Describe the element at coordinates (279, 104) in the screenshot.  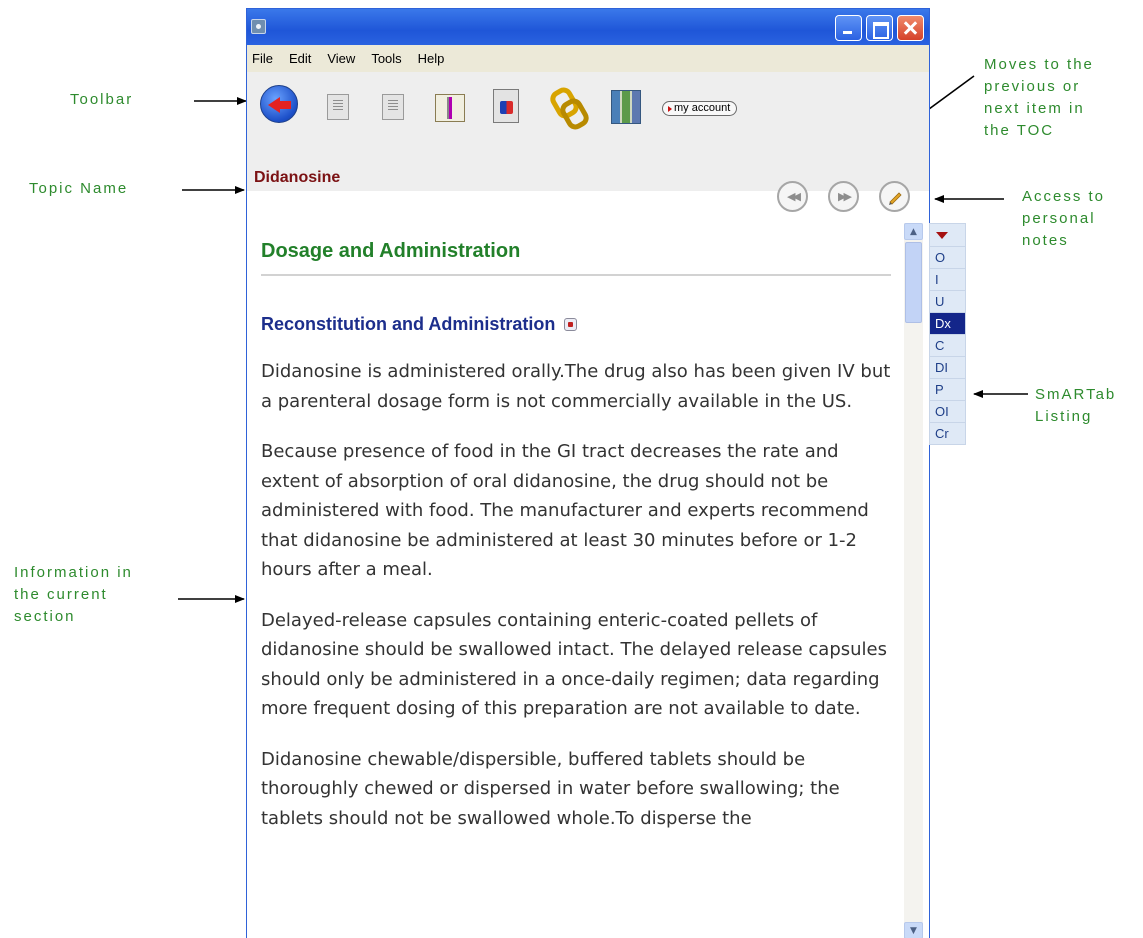
I see `back-arrow-icon` at that location.